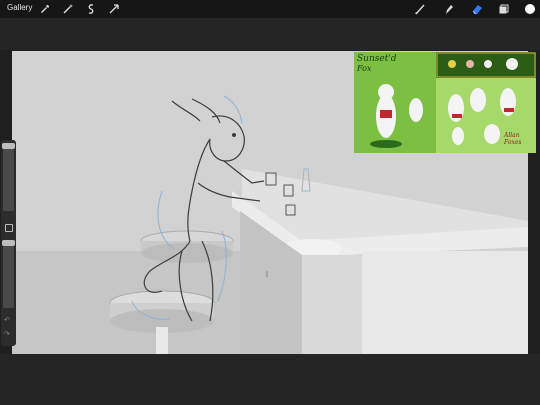 This screenshot has height=405, width=540. I want to click on canvas-bottom-margin, so click(270, 379).